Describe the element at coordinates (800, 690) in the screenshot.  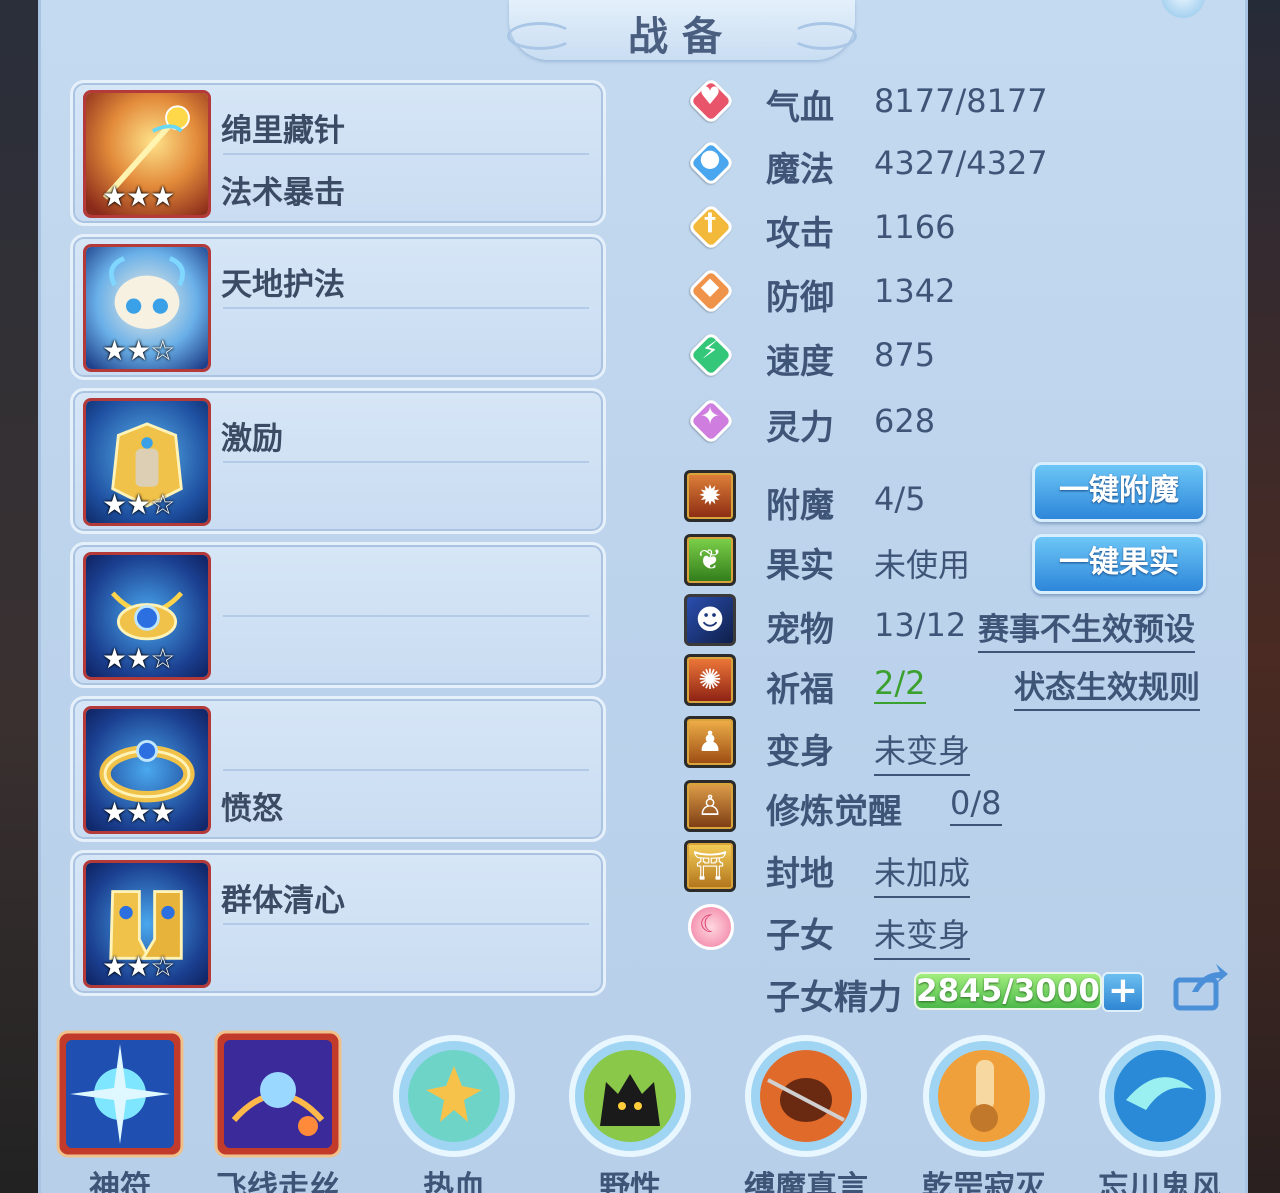
I see `blessing-label: 祈福` at that location.